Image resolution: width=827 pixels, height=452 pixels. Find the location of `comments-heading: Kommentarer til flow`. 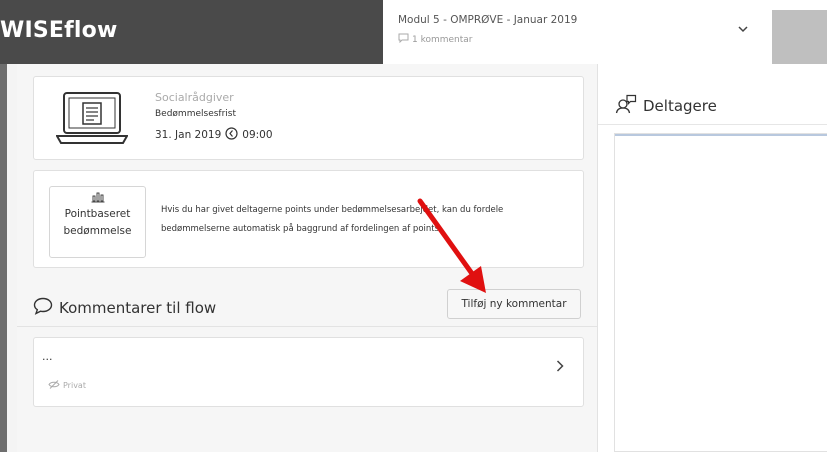

comments-heading: Kommentarer til flow is located at coordinates (124, 308).